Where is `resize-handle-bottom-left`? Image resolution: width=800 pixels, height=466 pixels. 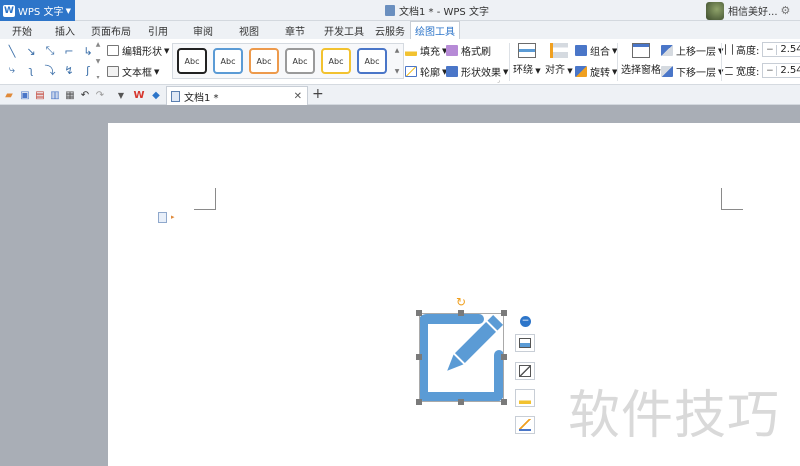 resize-handle-bottom-left is located at coordinates (419, 402).